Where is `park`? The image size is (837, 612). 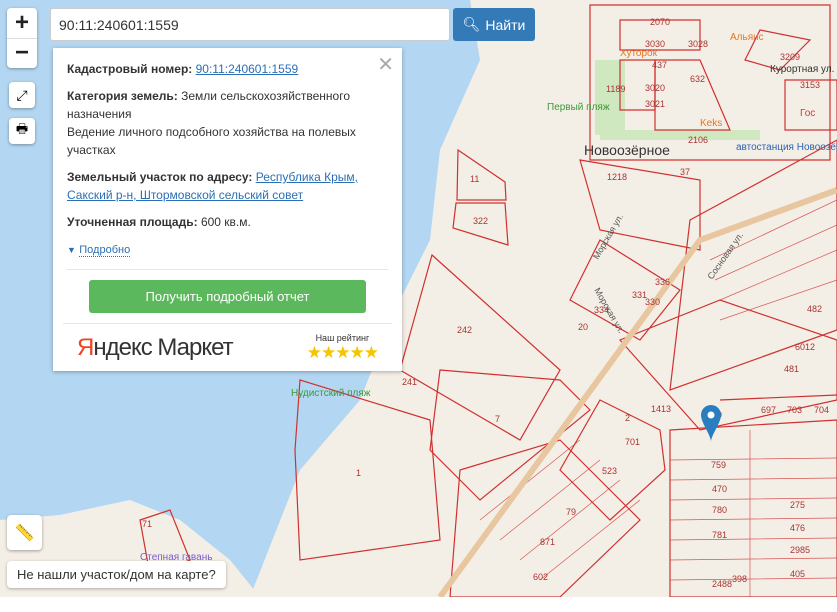
park is located at coordinates (680, 135).